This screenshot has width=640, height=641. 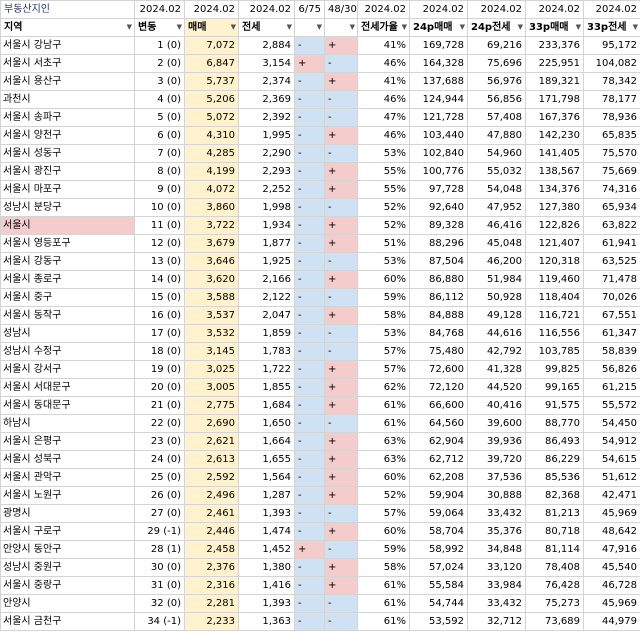 I want to click on p33-jeonse-cell: 45,540, so click(x=611, y=567).